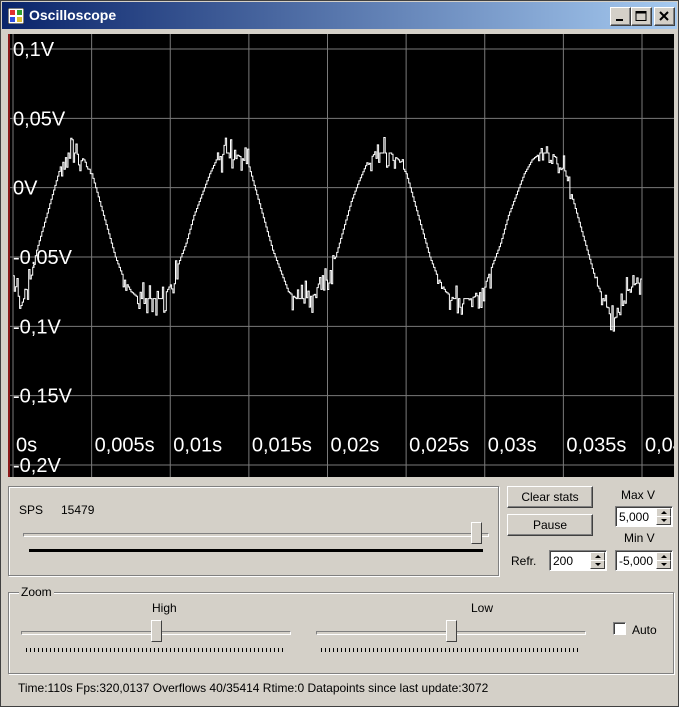 This screenshot has width=679, height=707. What do you see at coordinates (663, 564) in the screenshot?
I see `min-v-down-arrow-icon` at bounding box center [663, 564].